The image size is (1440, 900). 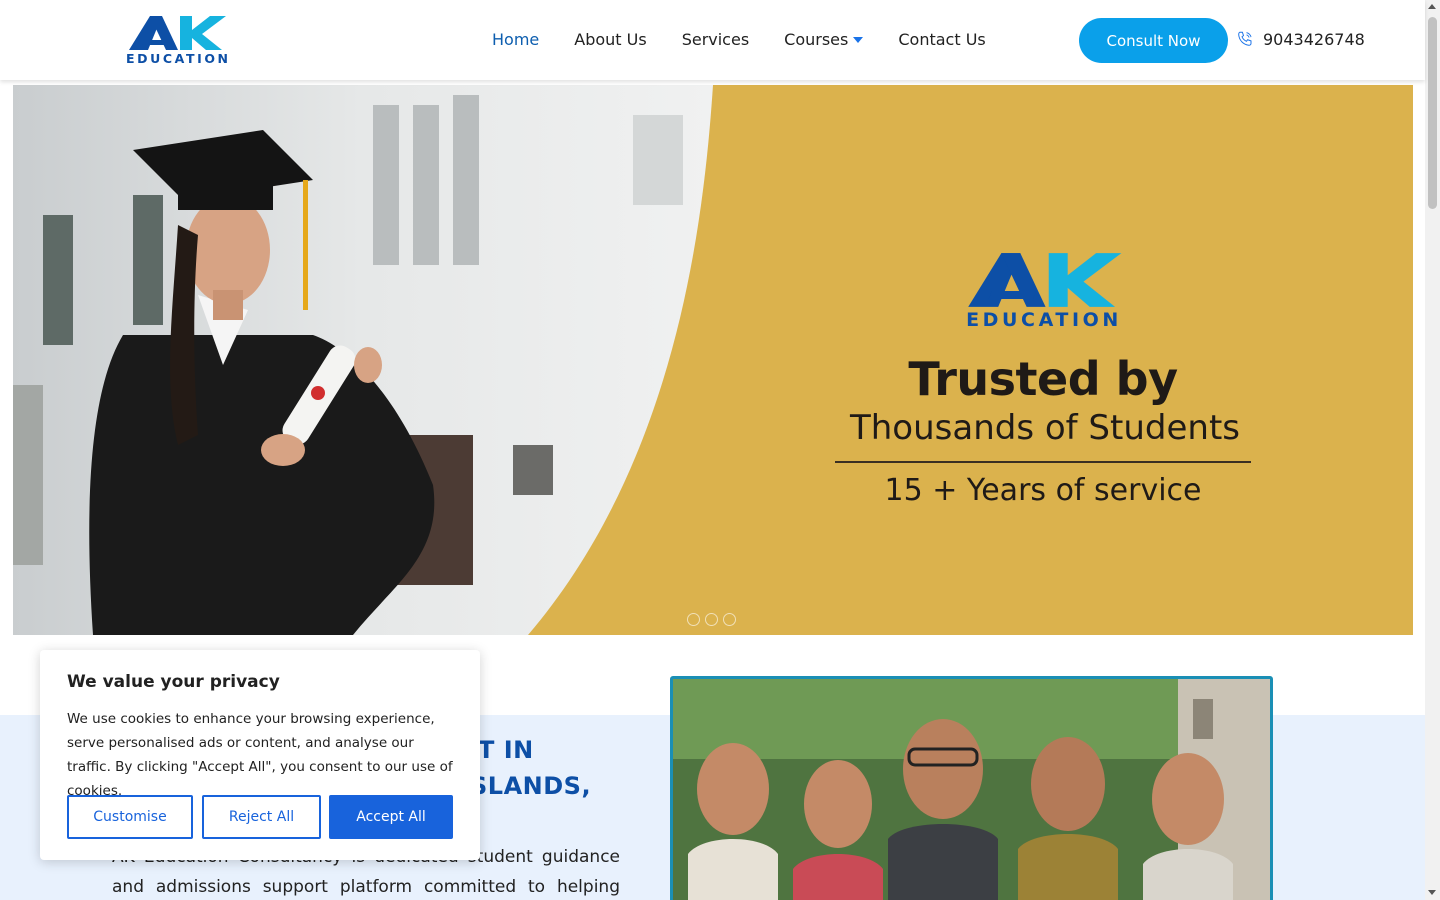 I want to click on ak-education-logo: EDUCATION, so click(x=177, y=40).